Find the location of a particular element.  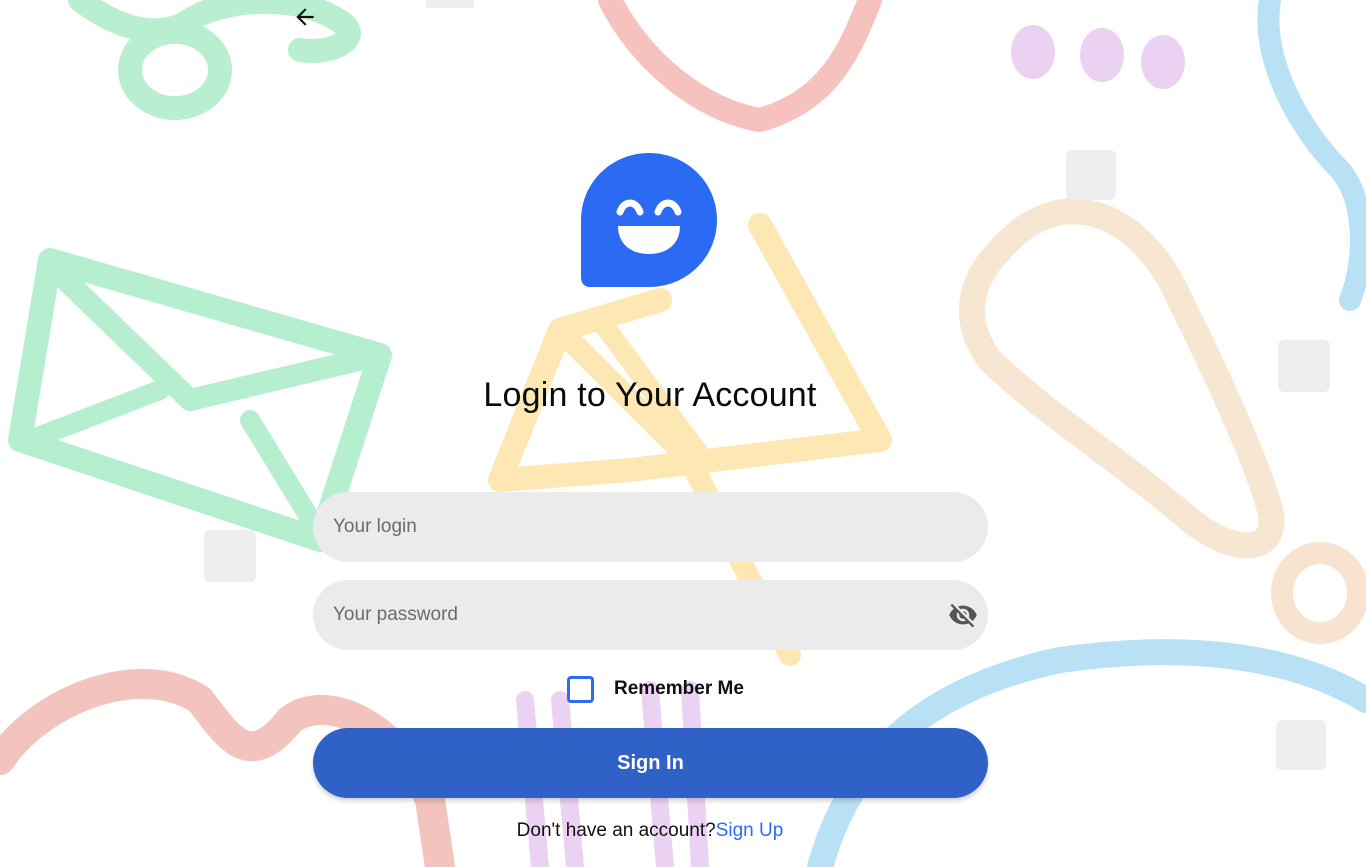

back-button is located at coordinates (305, 17).